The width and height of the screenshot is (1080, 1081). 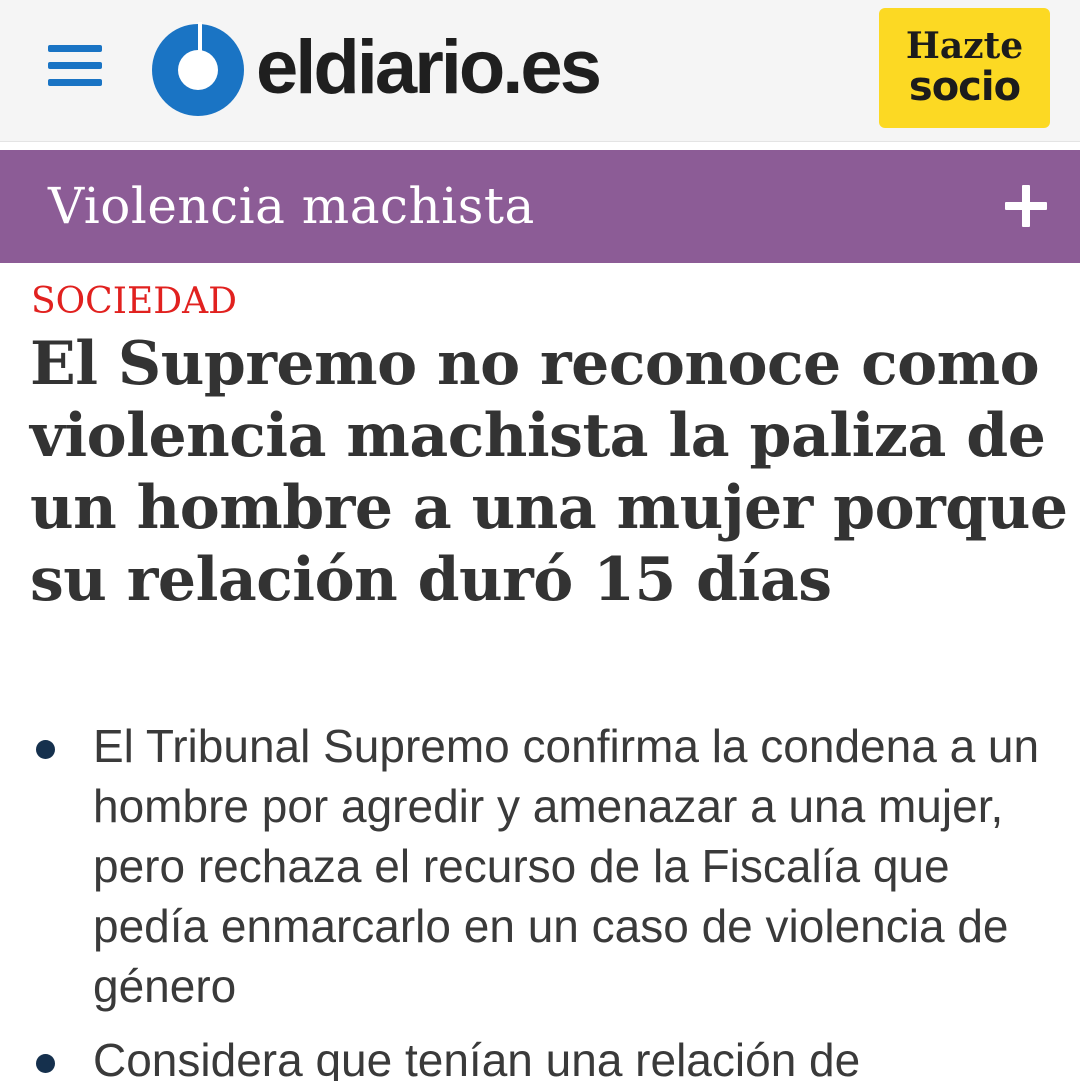 I want to click on hazte-socio-button: Hazte socio, so click(x=964, y=68).